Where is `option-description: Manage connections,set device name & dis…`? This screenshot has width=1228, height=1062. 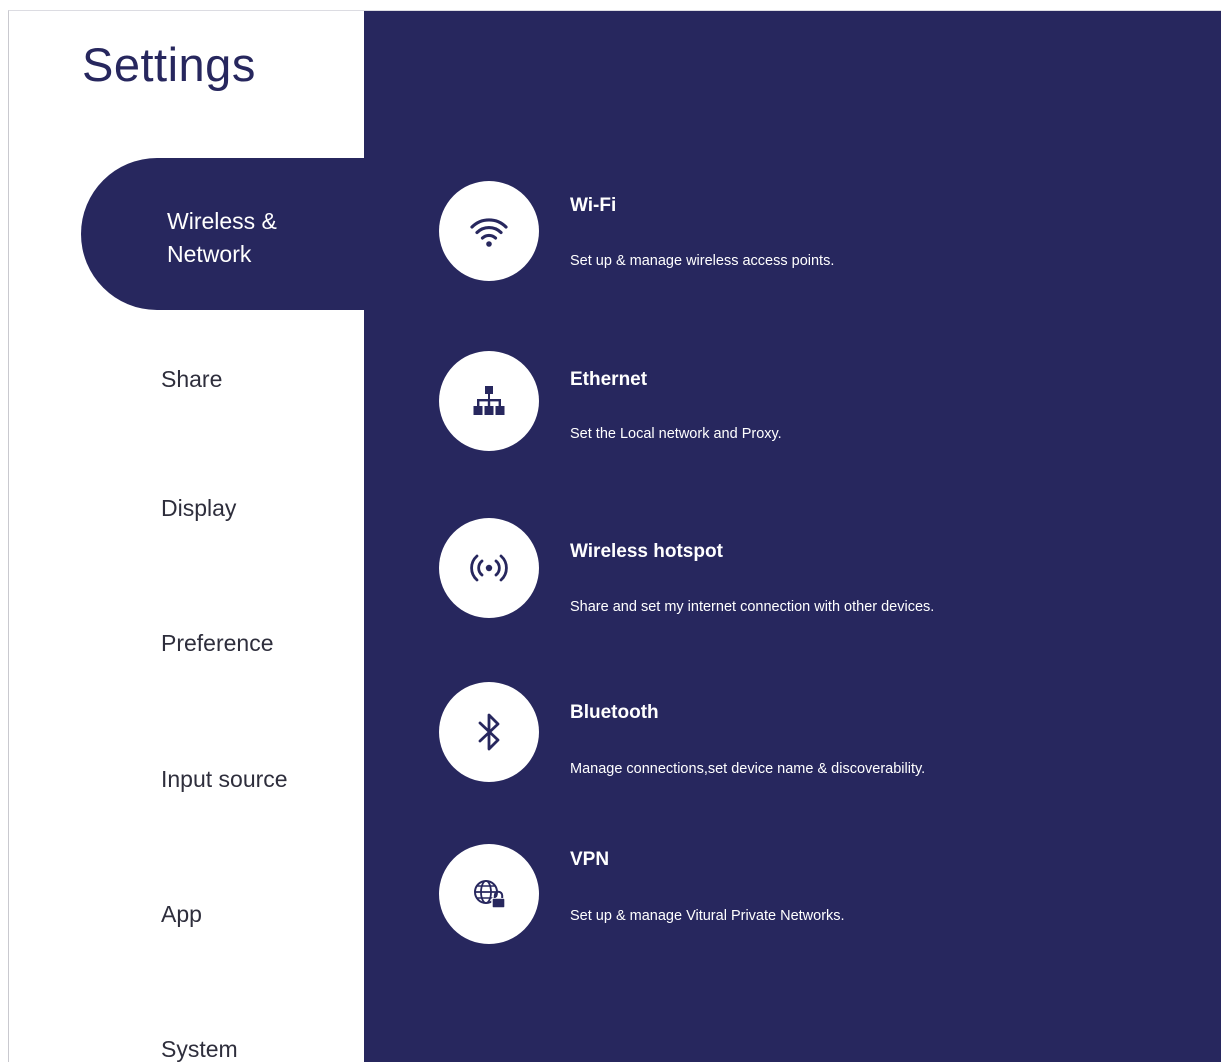 option-description: Manage connections,set device name & dis… is located at coordinates (748, 769).